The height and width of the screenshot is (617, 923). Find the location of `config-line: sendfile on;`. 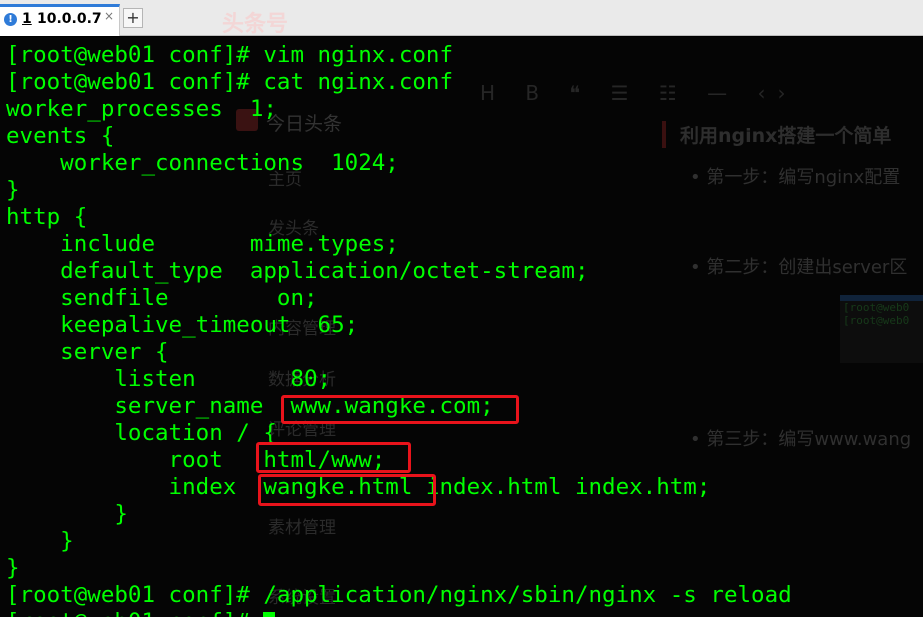

config-line: sendfile on; is located at coordinates (162, 298).